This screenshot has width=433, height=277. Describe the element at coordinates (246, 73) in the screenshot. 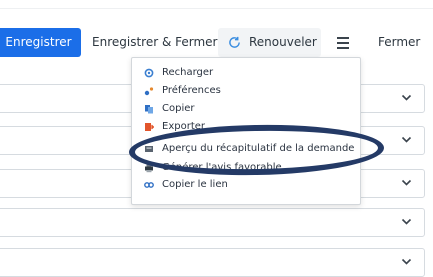

I see `menu-item-reload: Recharger` at that location.